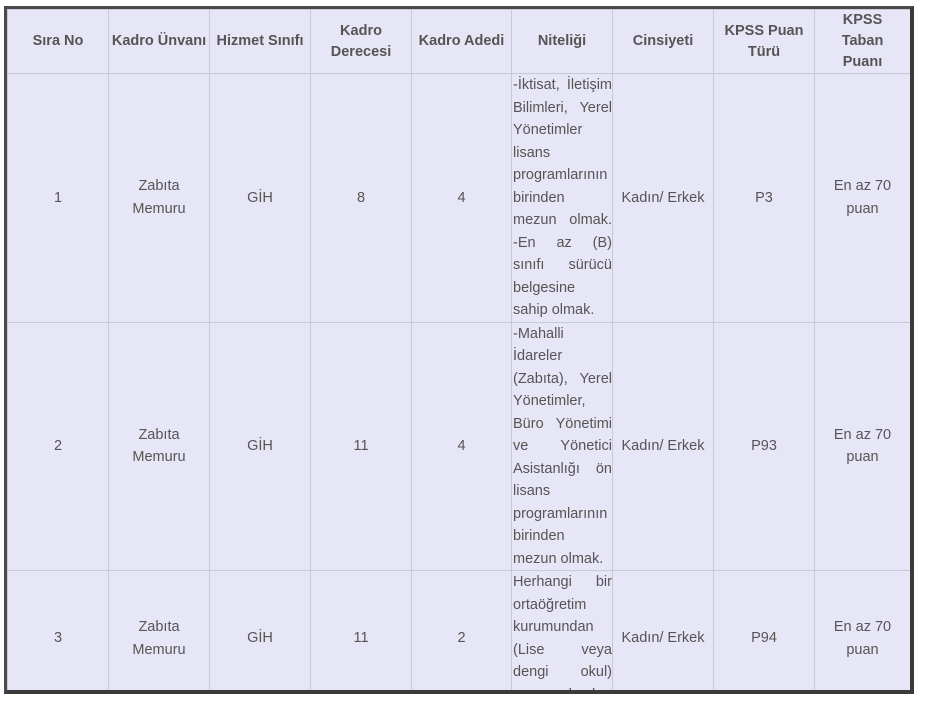 This screenshot has width=928, height=704. What do you see at coordinates (663, 41) in the screenshot?
I see `header-cinsiyeti: Cinsiyeti` at bounding box center [663, 41].